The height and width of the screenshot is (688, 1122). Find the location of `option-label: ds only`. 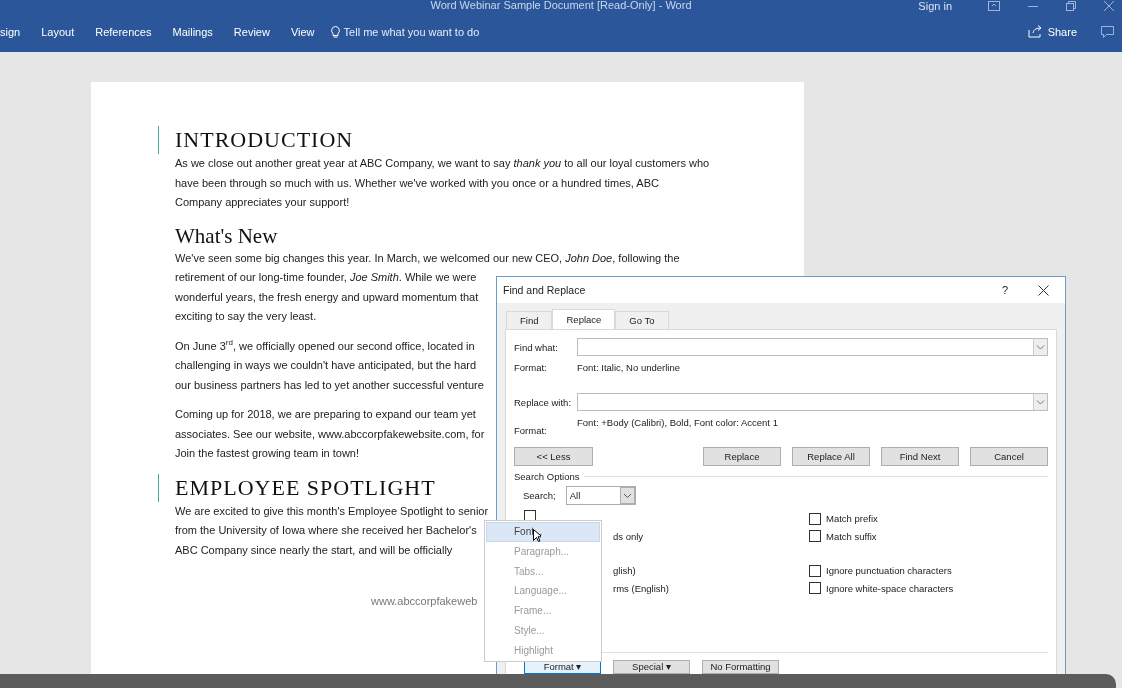

option-label: ds only is located at coordinates (628, 536).